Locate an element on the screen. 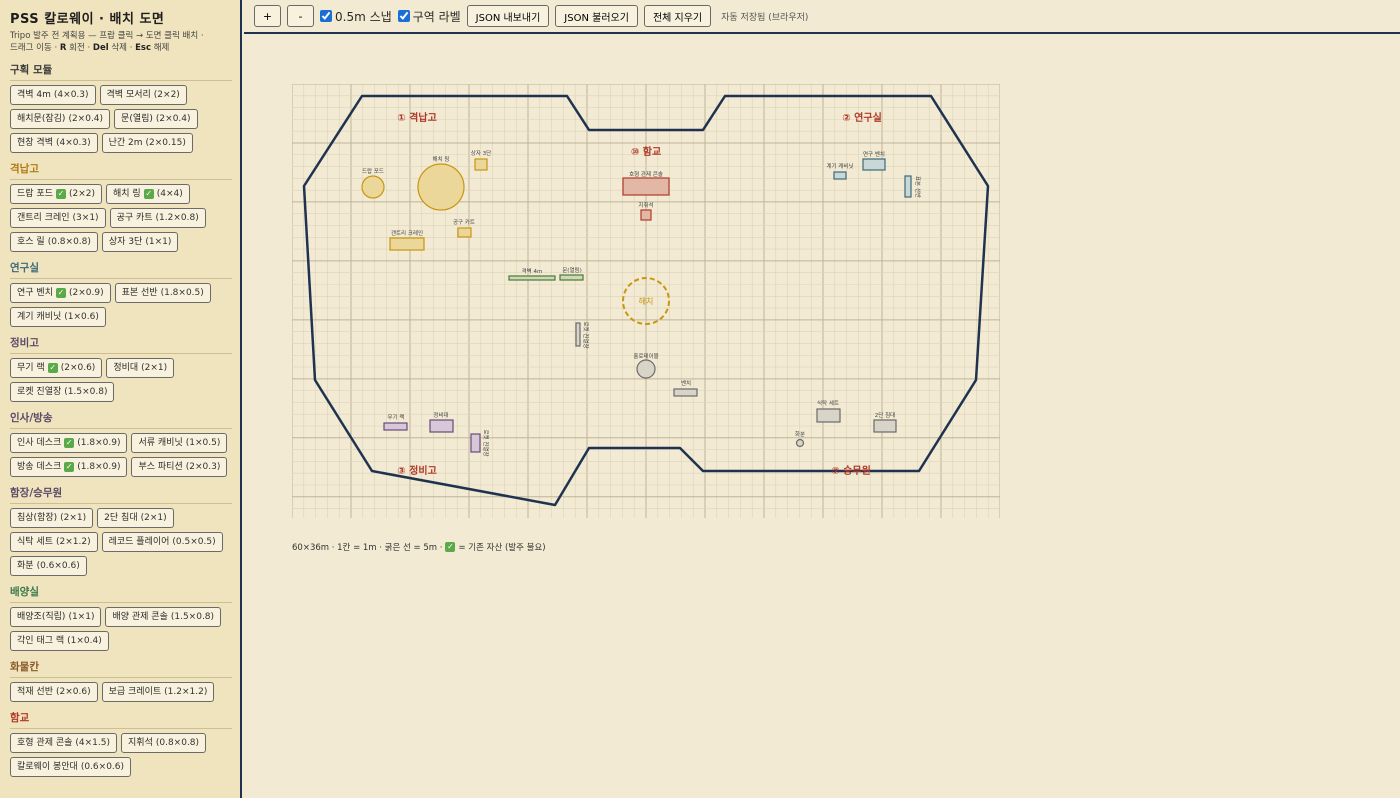  prop-button: 갠트리 크레인 (3×1) is located at coordinates (58, 218).